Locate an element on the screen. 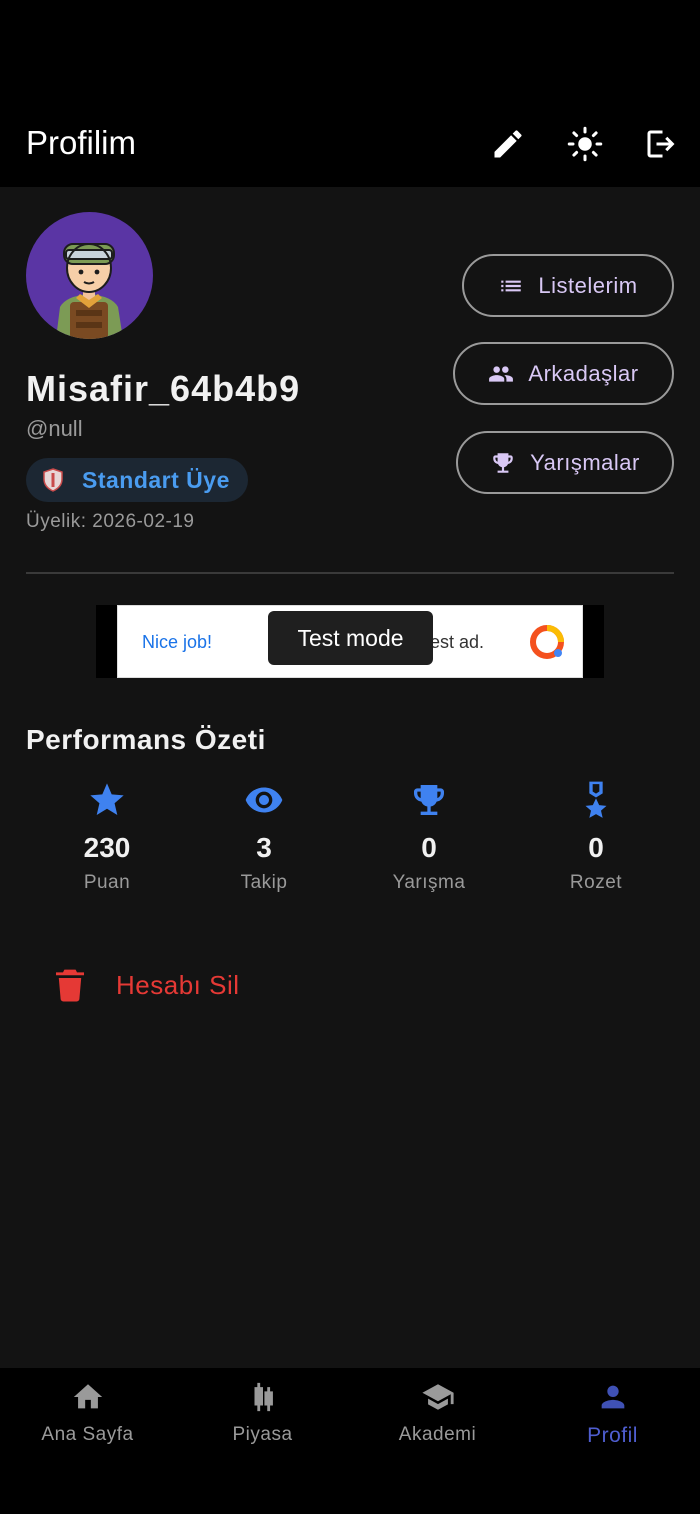  bottom-nav: Ana Sayfa Piyasa Akademi Profil is located at coordinates (350, 1441).